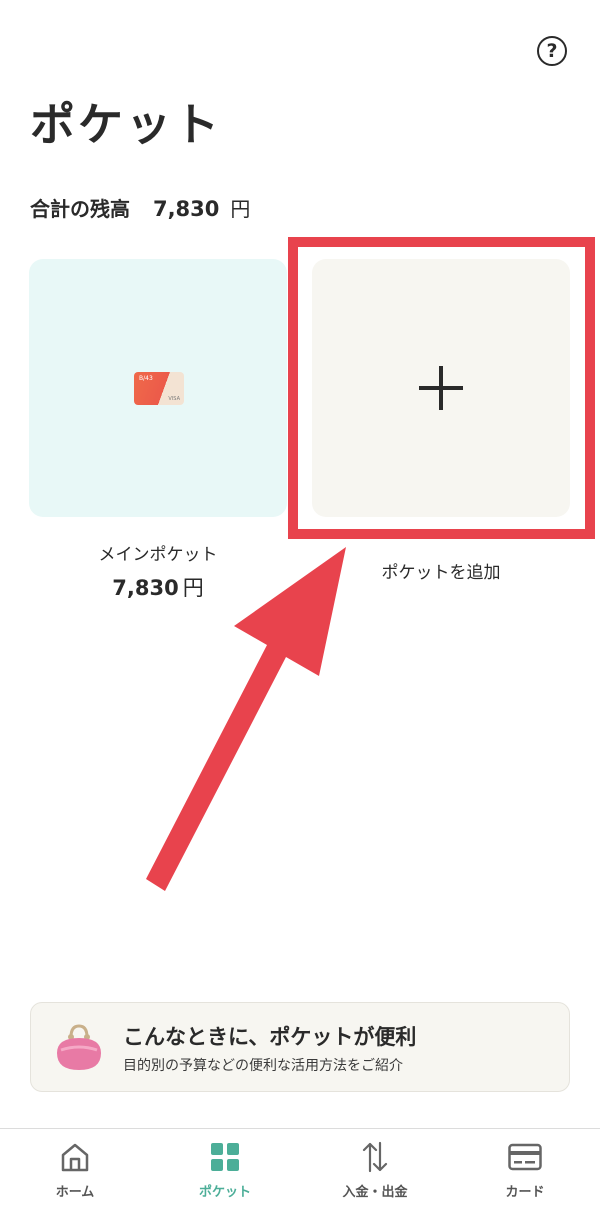  What do you see at coordinates (270, 1037) in the screenshot?
I see `promo-title: こんなときに、ポケットが便利` at bounding box center [270, 1037].